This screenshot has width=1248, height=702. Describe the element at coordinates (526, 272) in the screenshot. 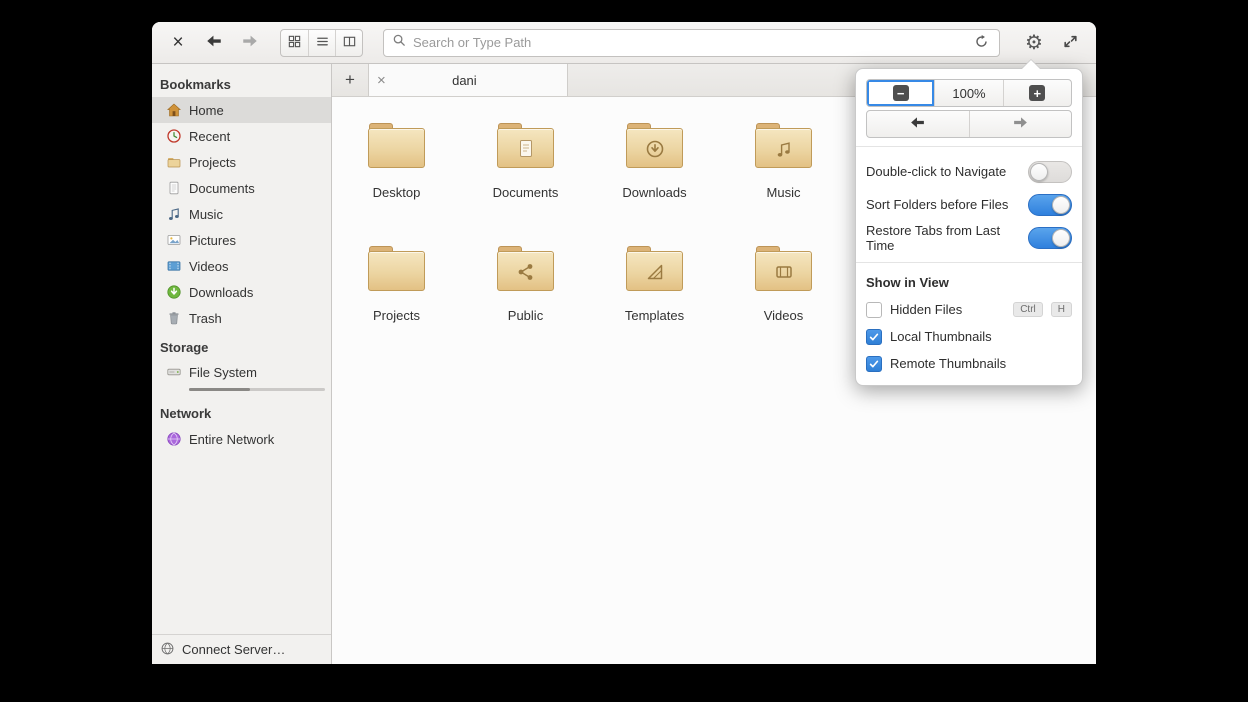

I see `share-emblem-icon` at that location.